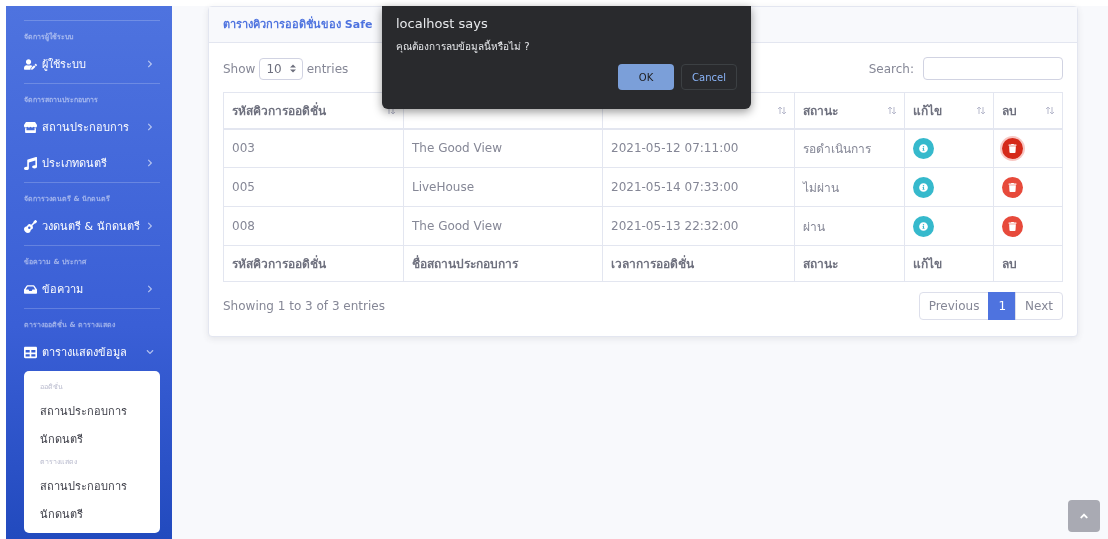 This screenshot has width=1108, height=539. Describe the element at coordinates (239, 68) in the screenshot. I see `show-label: Show` at that location.